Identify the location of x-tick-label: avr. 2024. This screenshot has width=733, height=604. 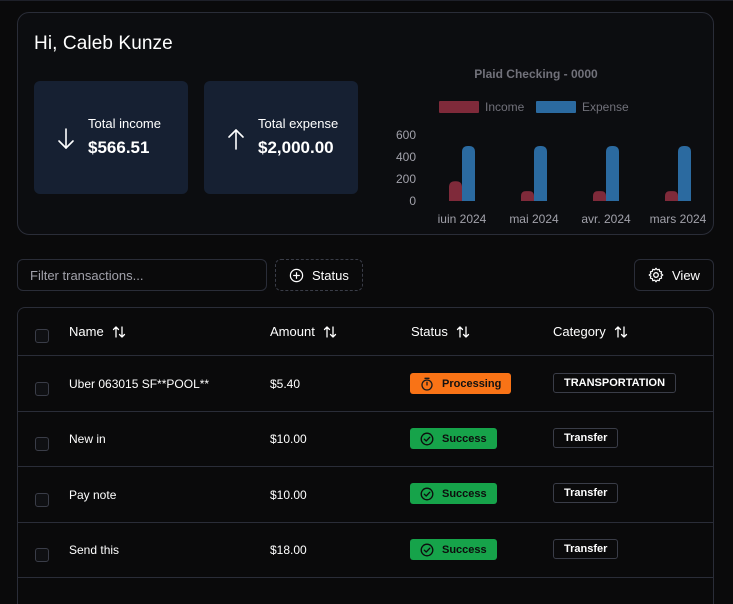
(606, 217).